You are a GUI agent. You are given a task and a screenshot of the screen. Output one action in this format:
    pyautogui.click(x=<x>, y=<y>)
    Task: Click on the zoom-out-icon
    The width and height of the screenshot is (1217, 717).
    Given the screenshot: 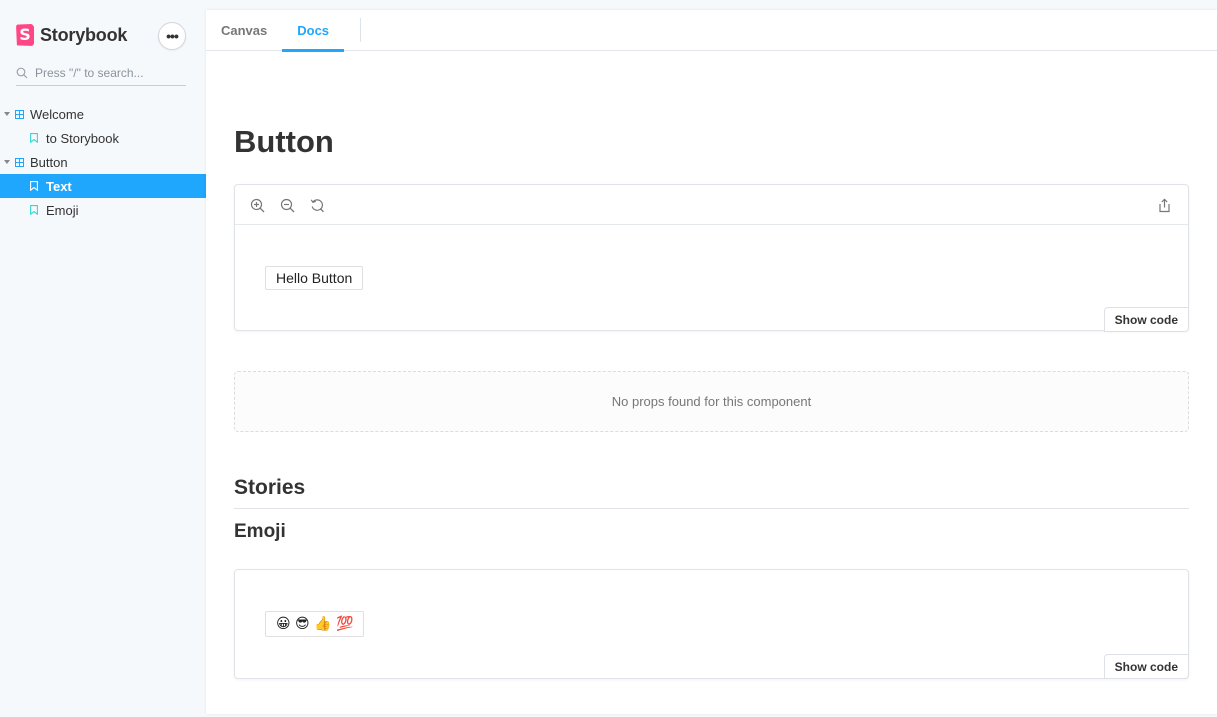 What is the action you would take?
    pyautogui.click(x=287, y=205)
    